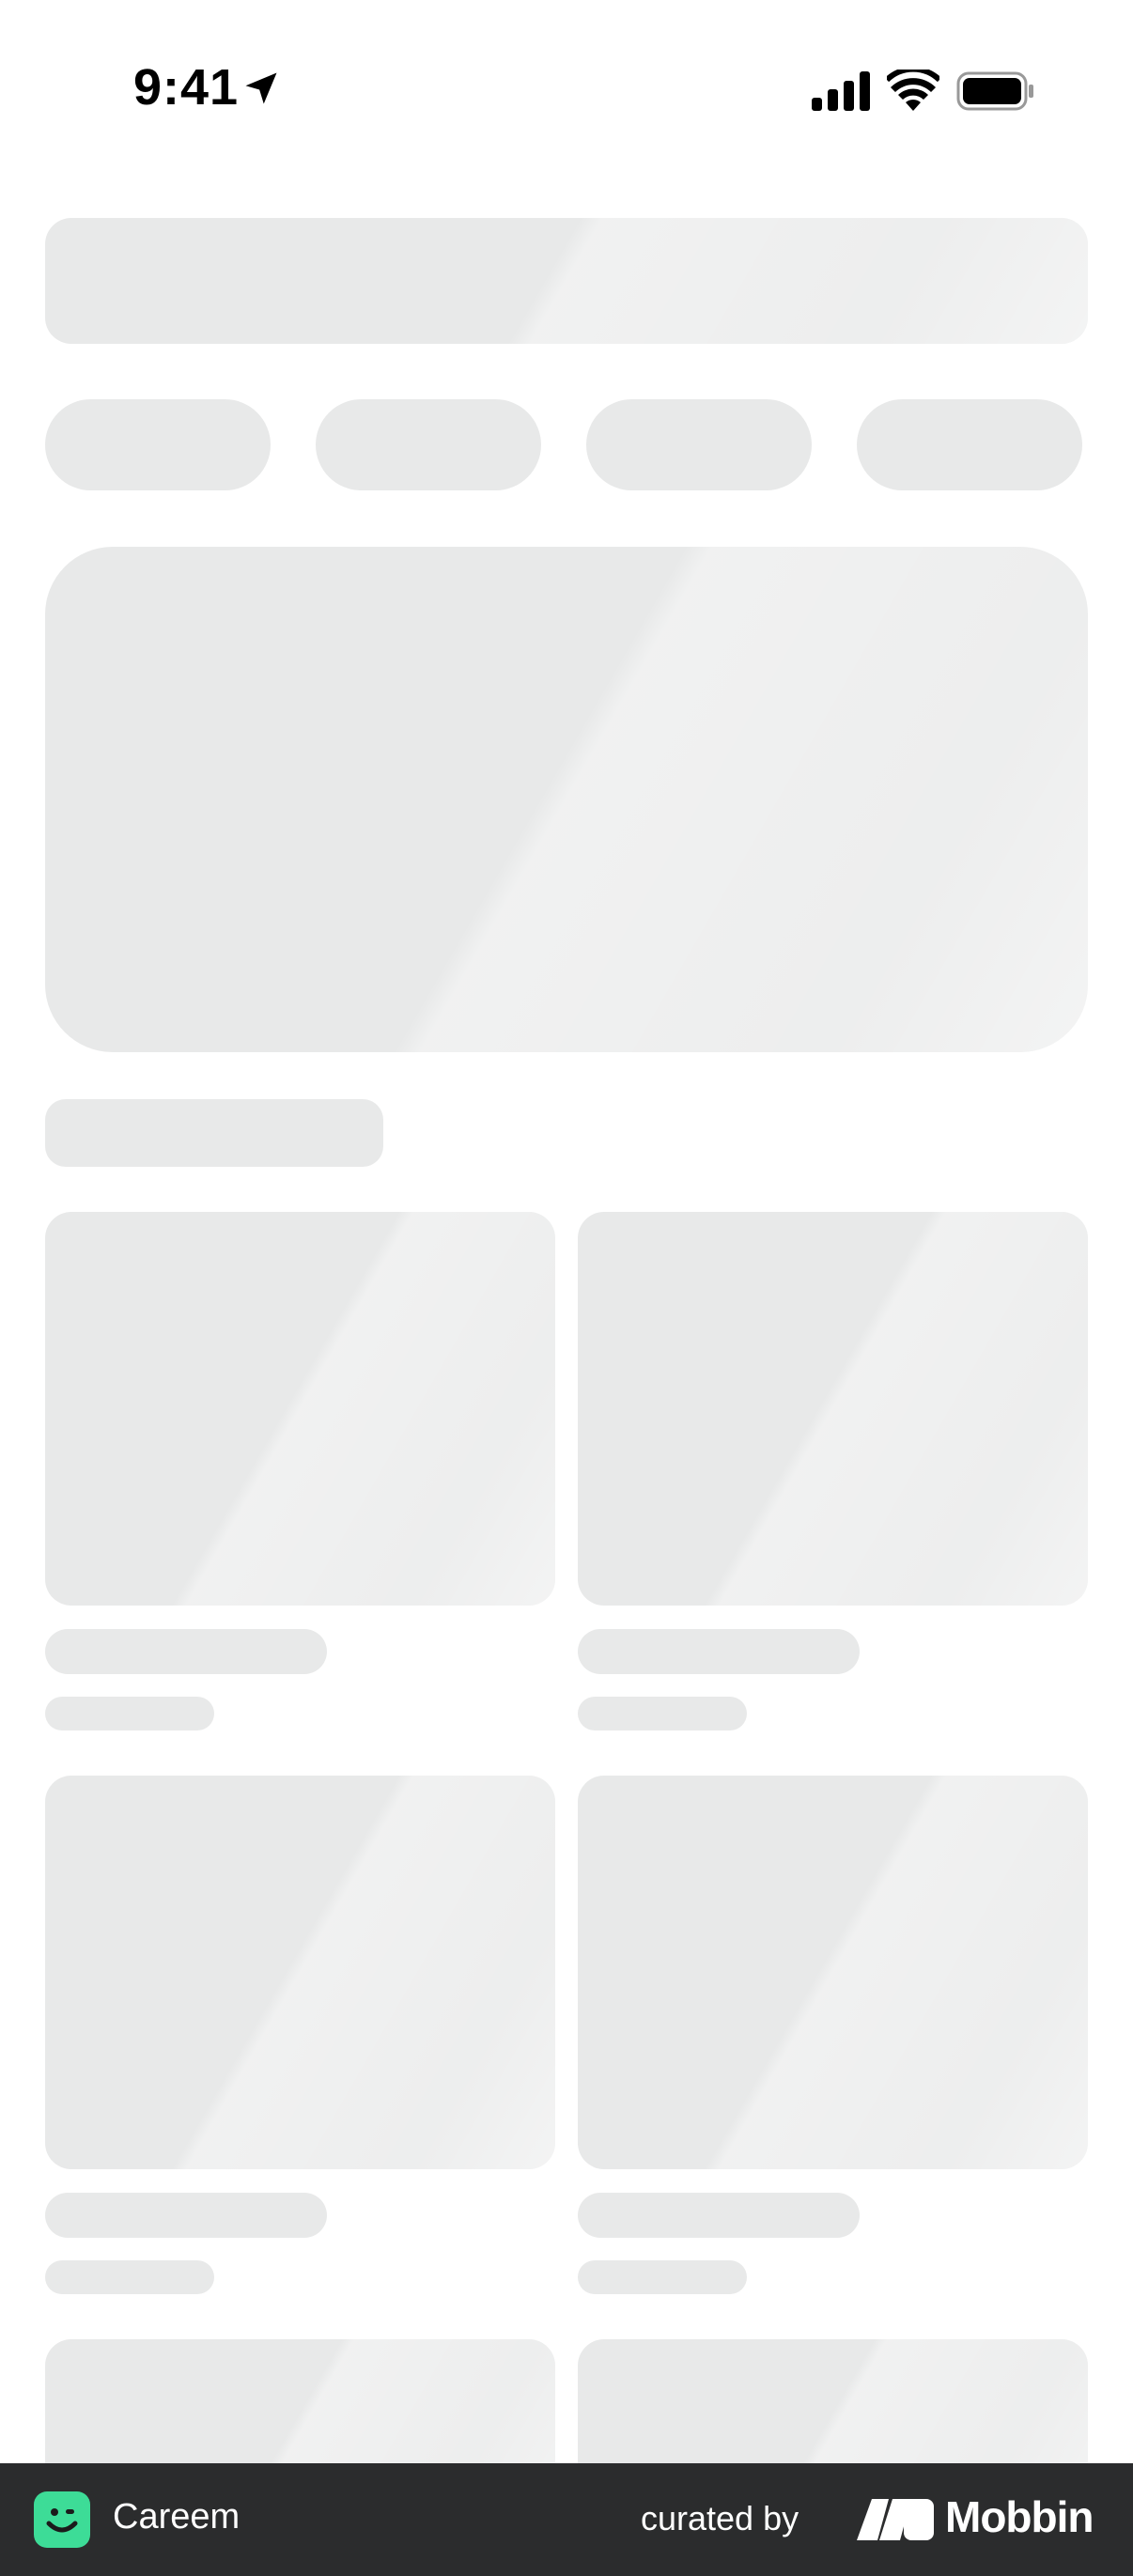 This screenshot has width=1133, height=2576. What do you see at coordinates (177, 2517) in the screenshot?
I see `app-name: Careem` at bounding box center [177, 2517].